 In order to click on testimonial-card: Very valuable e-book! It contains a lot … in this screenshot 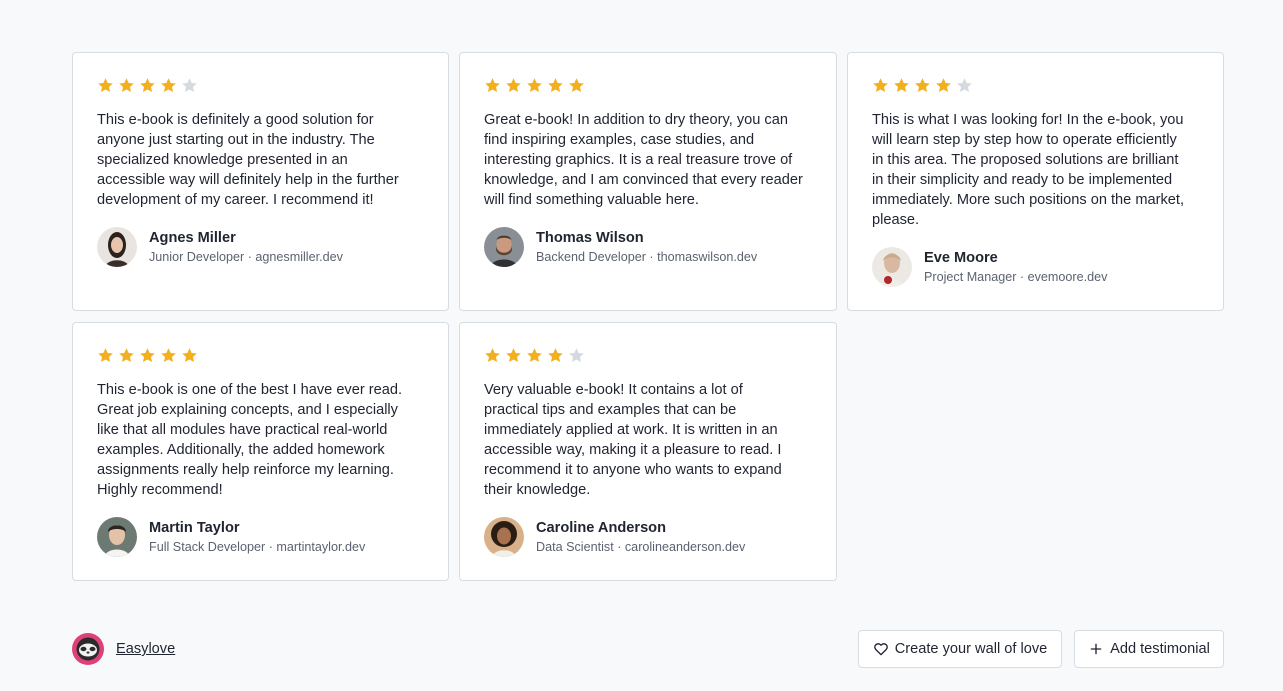, I will do `click(648, 451)`.